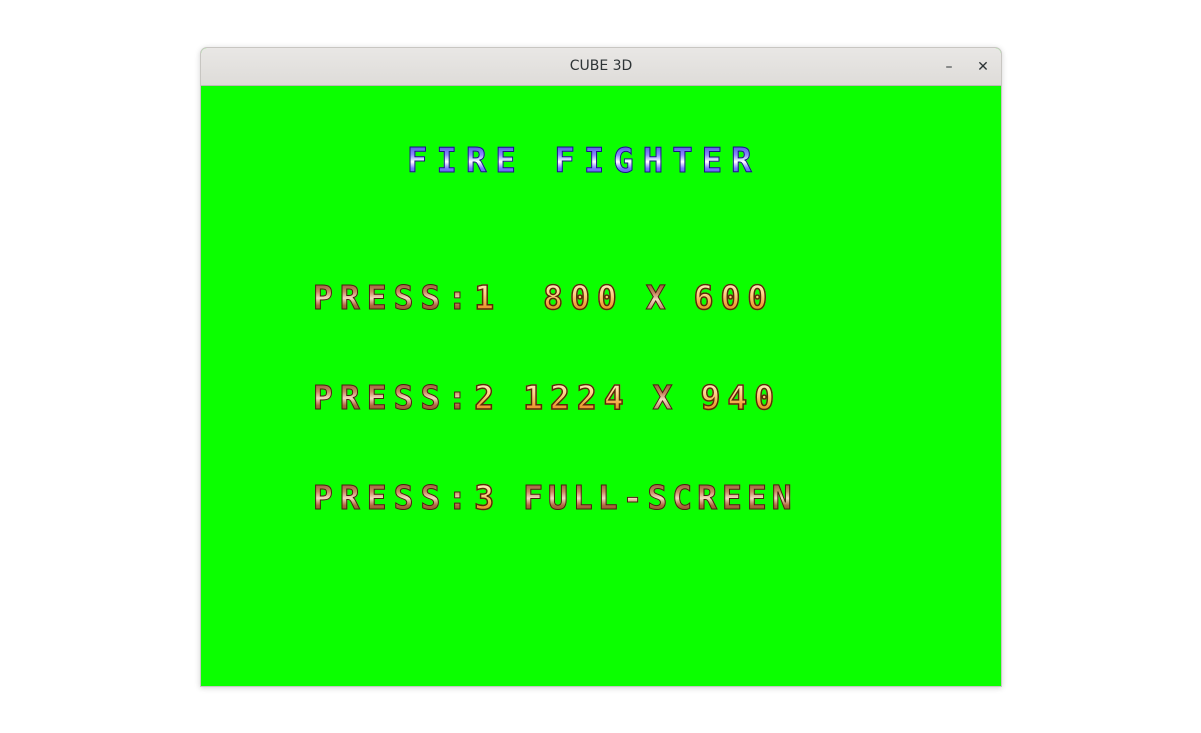  What do you see at coordinates (487, 297) in the screenshot?
I see `option-key: 1` at bounding box center [487, 297].